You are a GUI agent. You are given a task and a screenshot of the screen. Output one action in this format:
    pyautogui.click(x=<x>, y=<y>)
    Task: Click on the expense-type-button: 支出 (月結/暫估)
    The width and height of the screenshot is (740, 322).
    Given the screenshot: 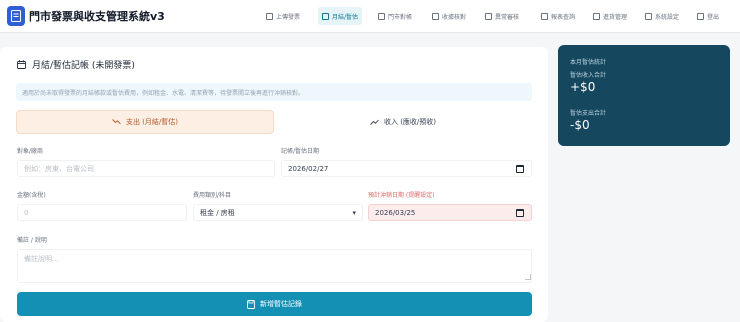 What is the action you would take?
    pyautogui.click(x=145, y=122)
    